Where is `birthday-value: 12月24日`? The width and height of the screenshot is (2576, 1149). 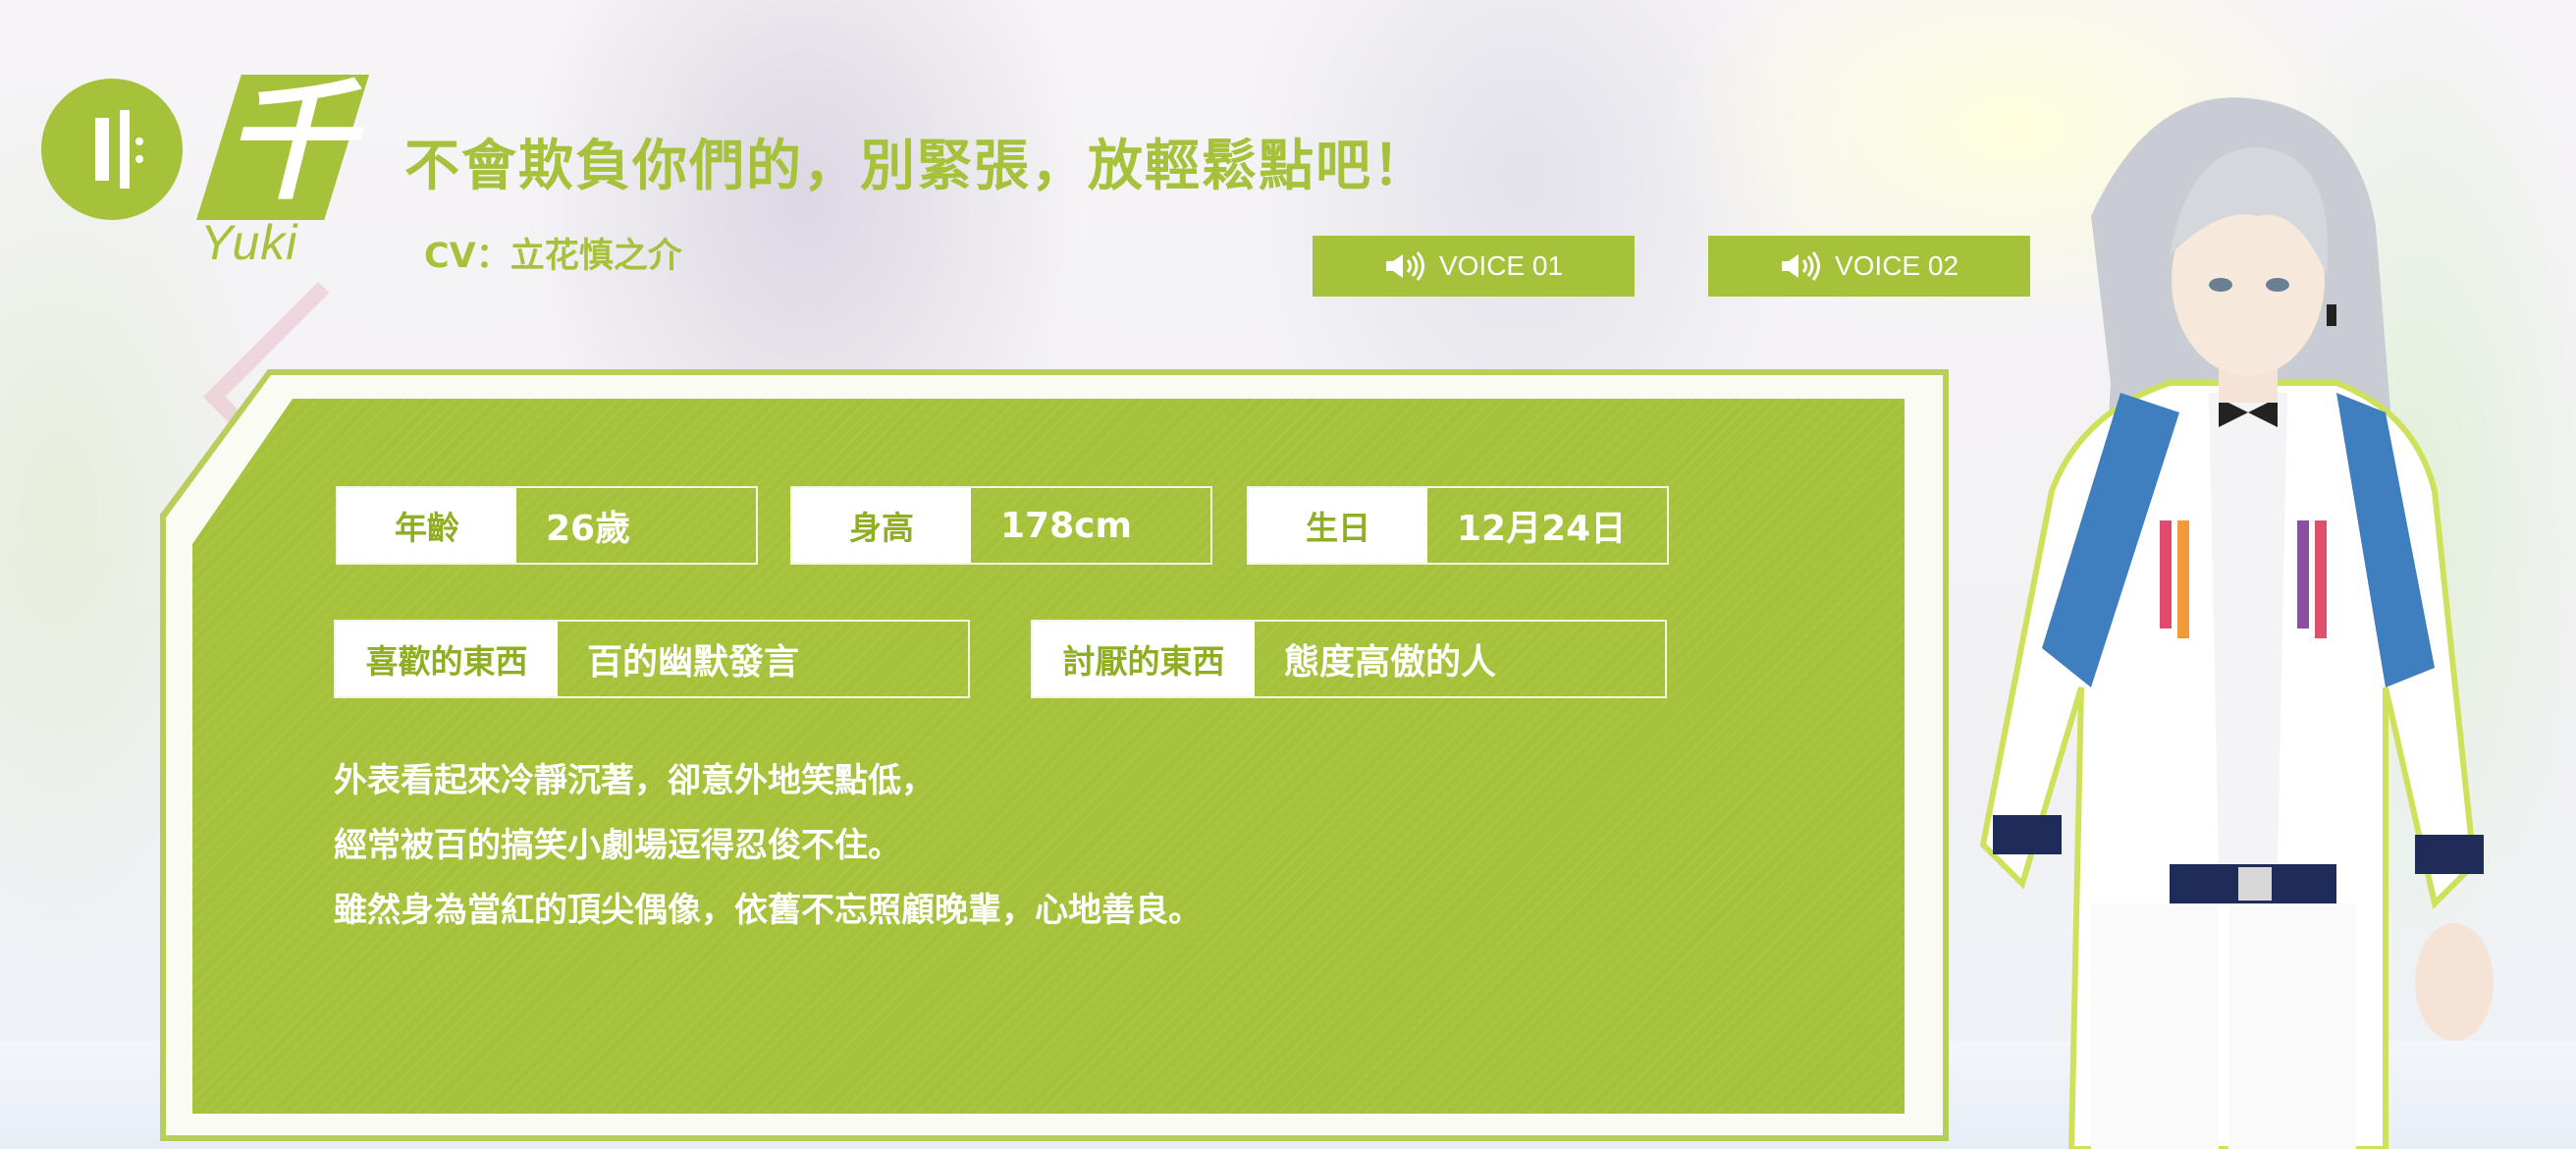
birthday-value: 12月24日 is located at coordinates (1542, 529).